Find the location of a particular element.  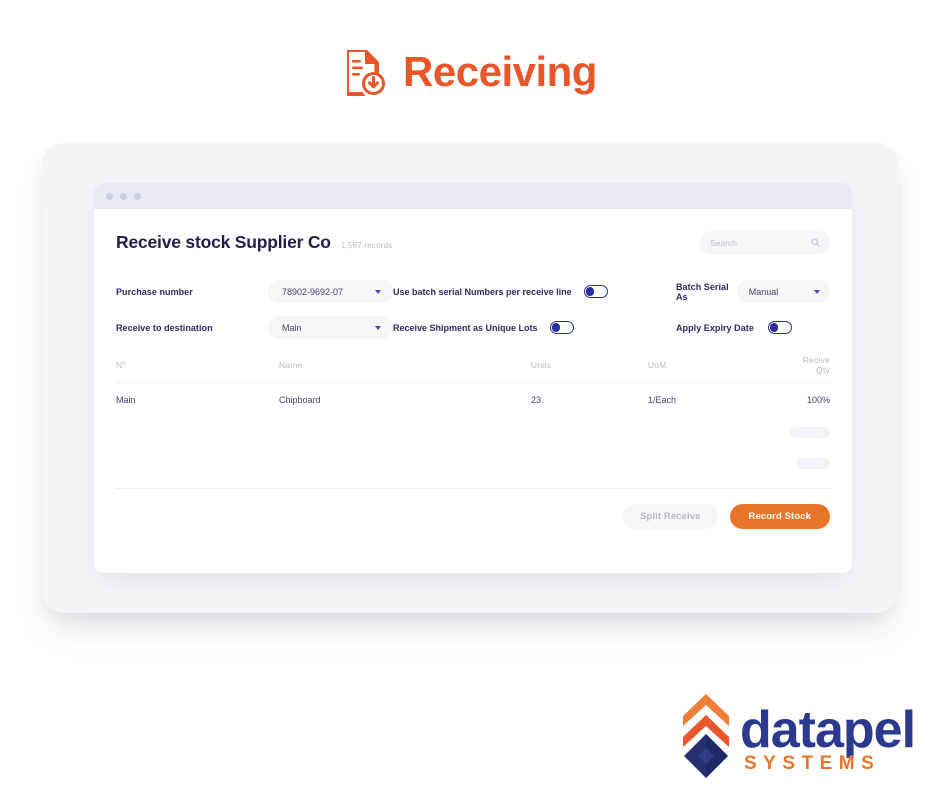

table-row: Main Chipboard 23 1/Each 100% is located at coordinates (473, 400).